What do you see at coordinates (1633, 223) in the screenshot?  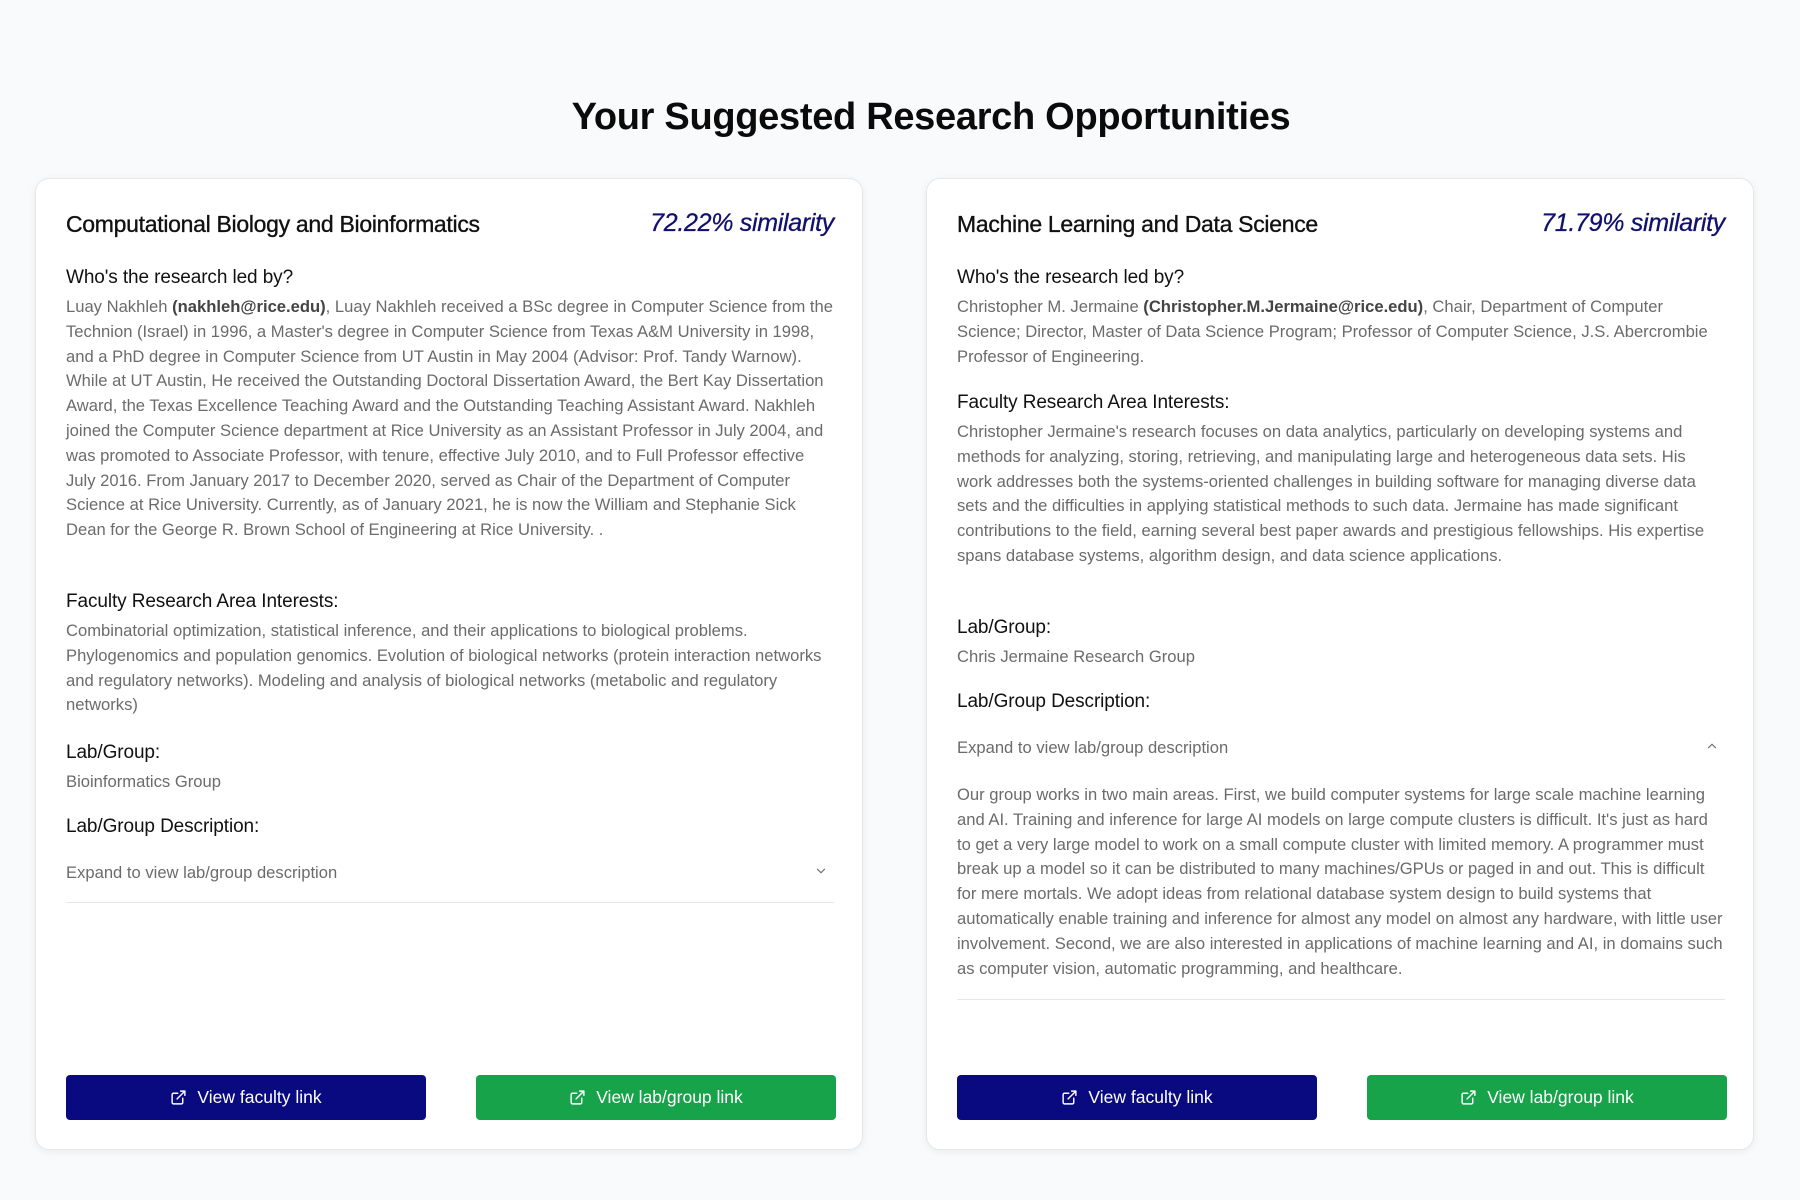 I see `similarity-score: 71.79% similarity` at bounding box center [1633, 223].